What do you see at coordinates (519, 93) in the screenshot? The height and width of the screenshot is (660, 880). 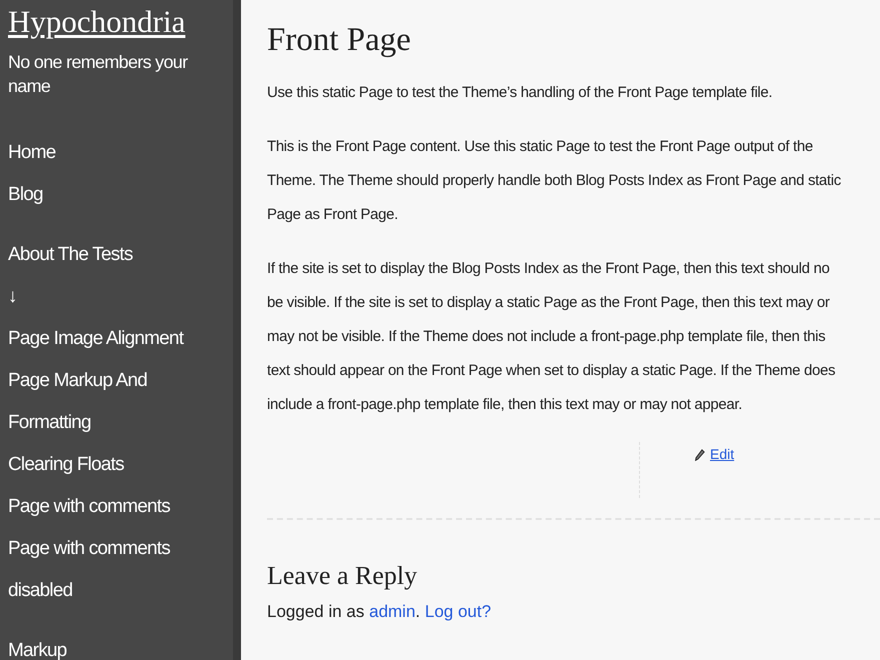 I see `paragraph: Use this static Page to test the Theme’s handling of the Front Page template file.` at bounding box center [519, 93].